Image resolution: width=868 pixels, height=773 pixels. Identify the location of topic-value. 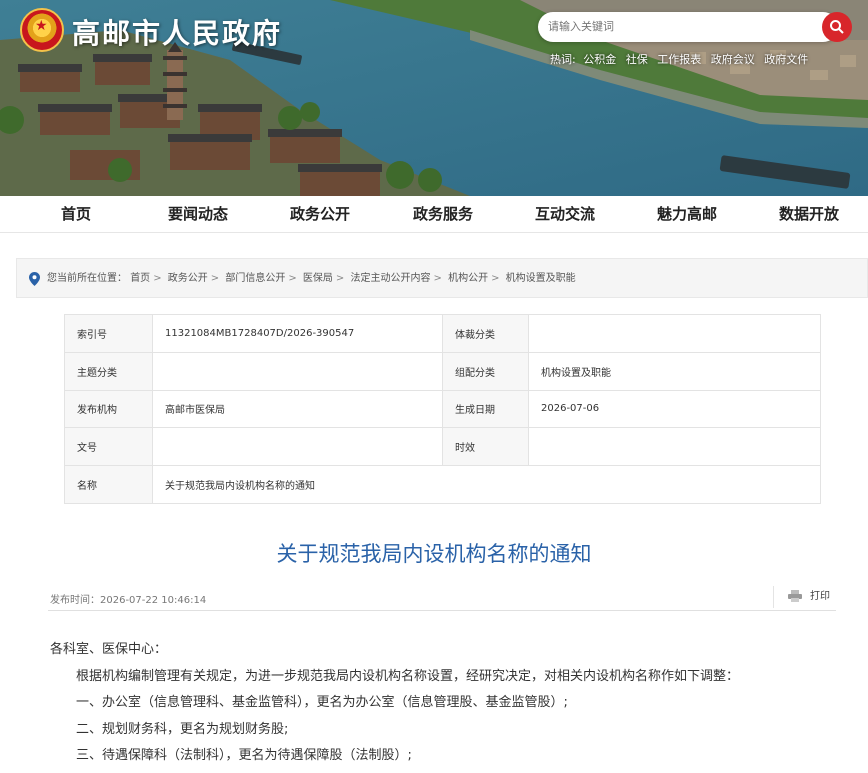
(297, 371).